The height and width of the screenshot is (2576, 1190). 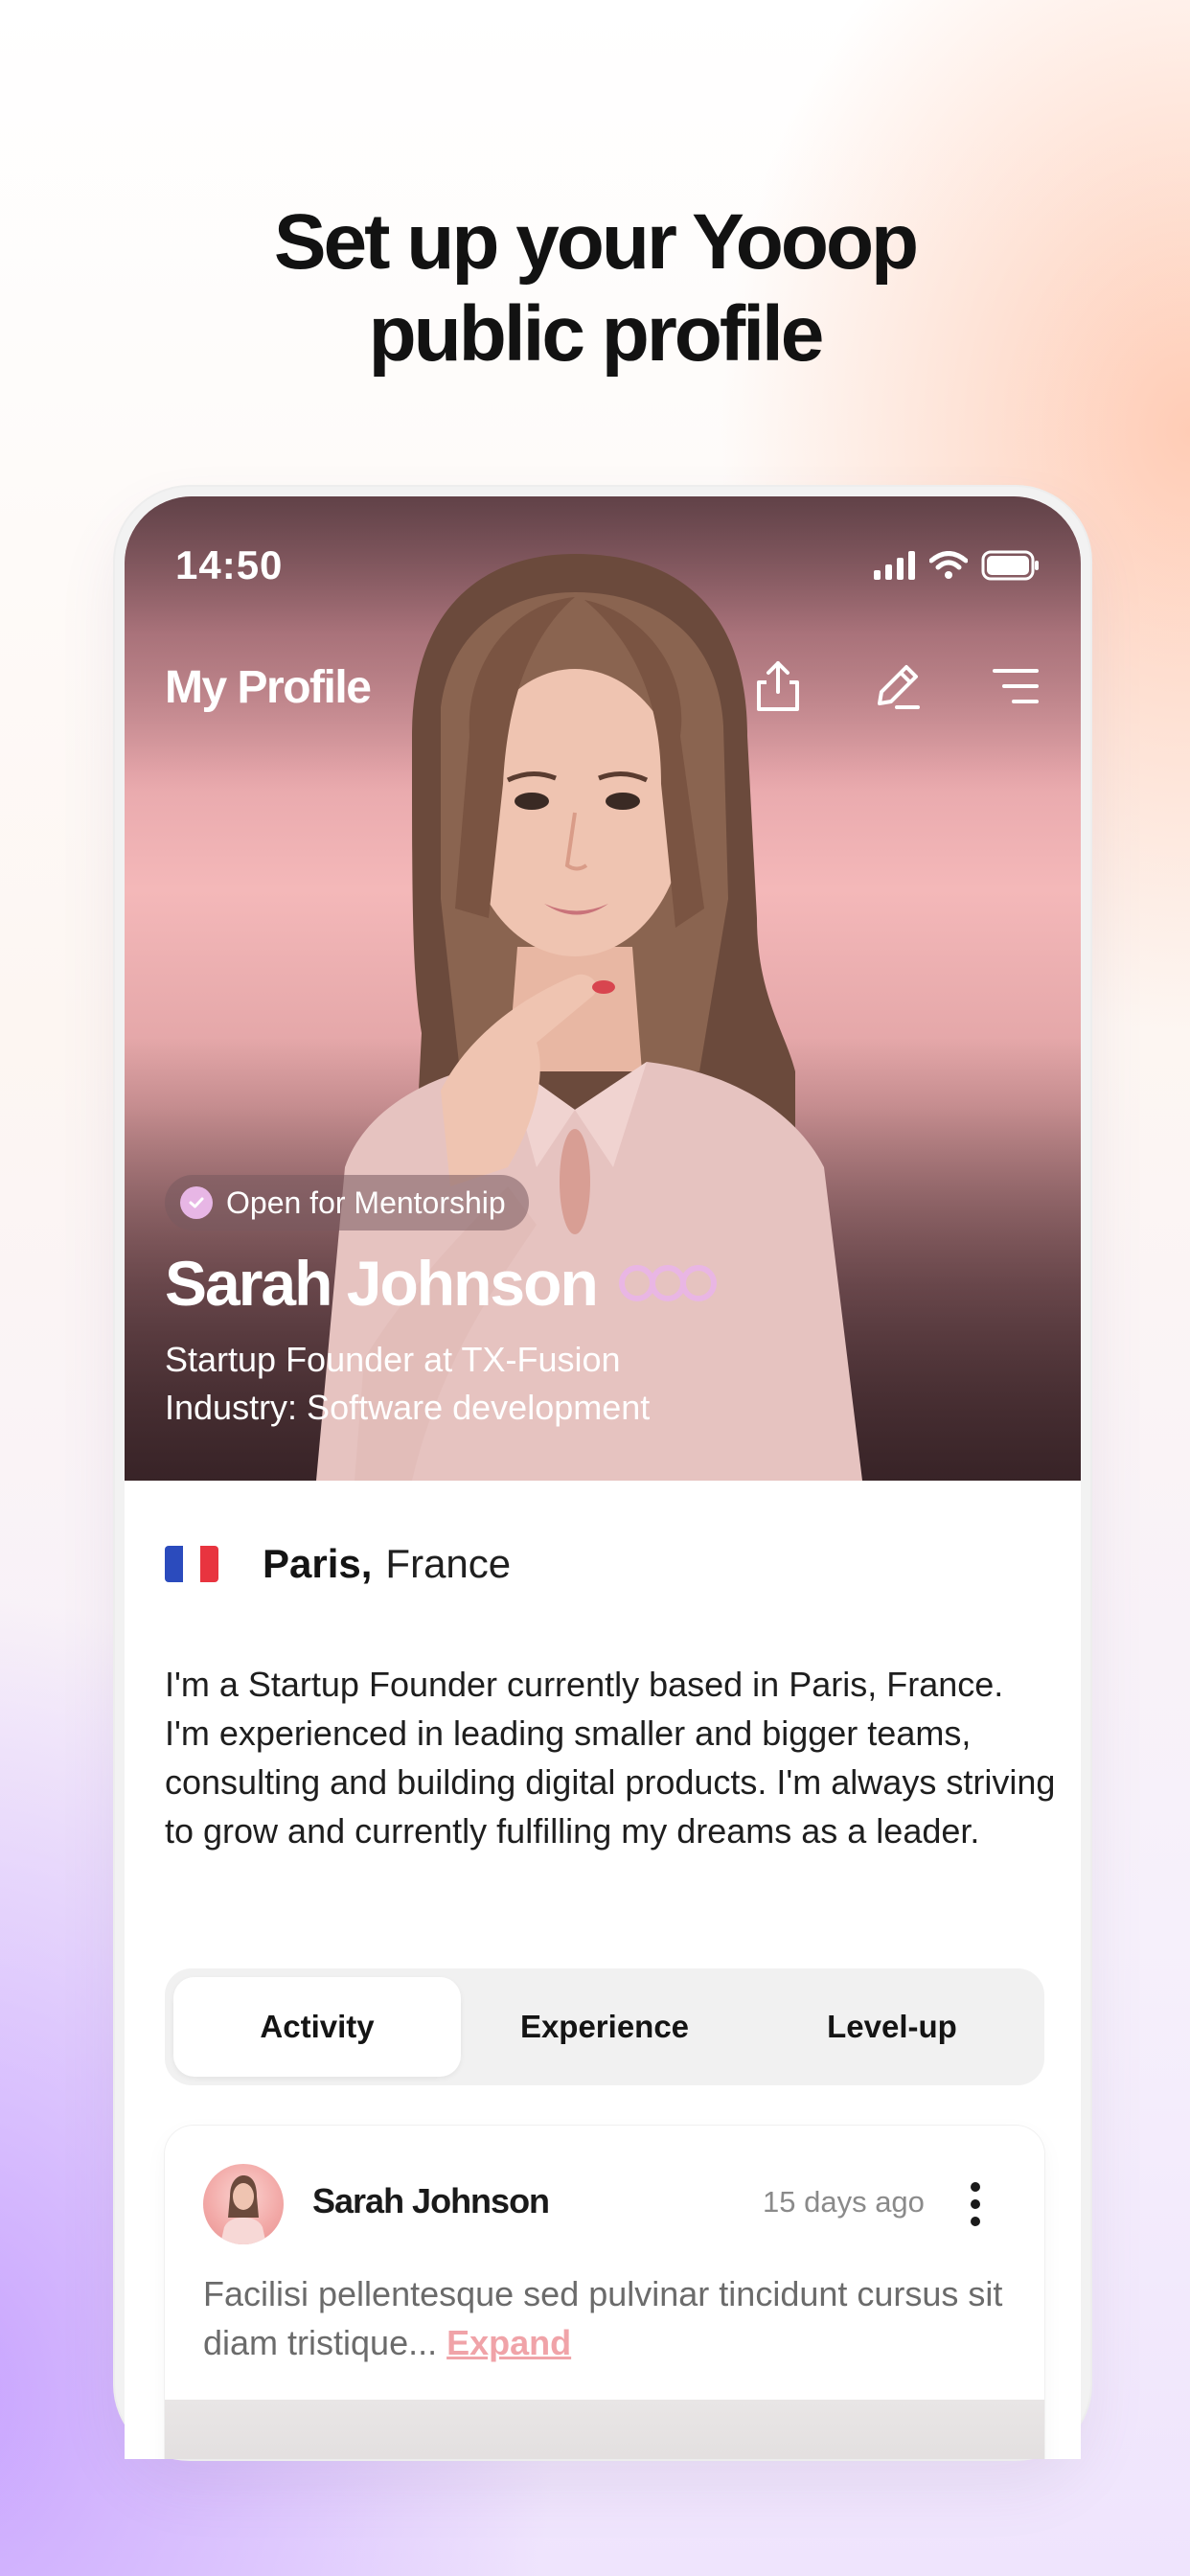 I want to click on edit-icon, so click(x=897, y=686).